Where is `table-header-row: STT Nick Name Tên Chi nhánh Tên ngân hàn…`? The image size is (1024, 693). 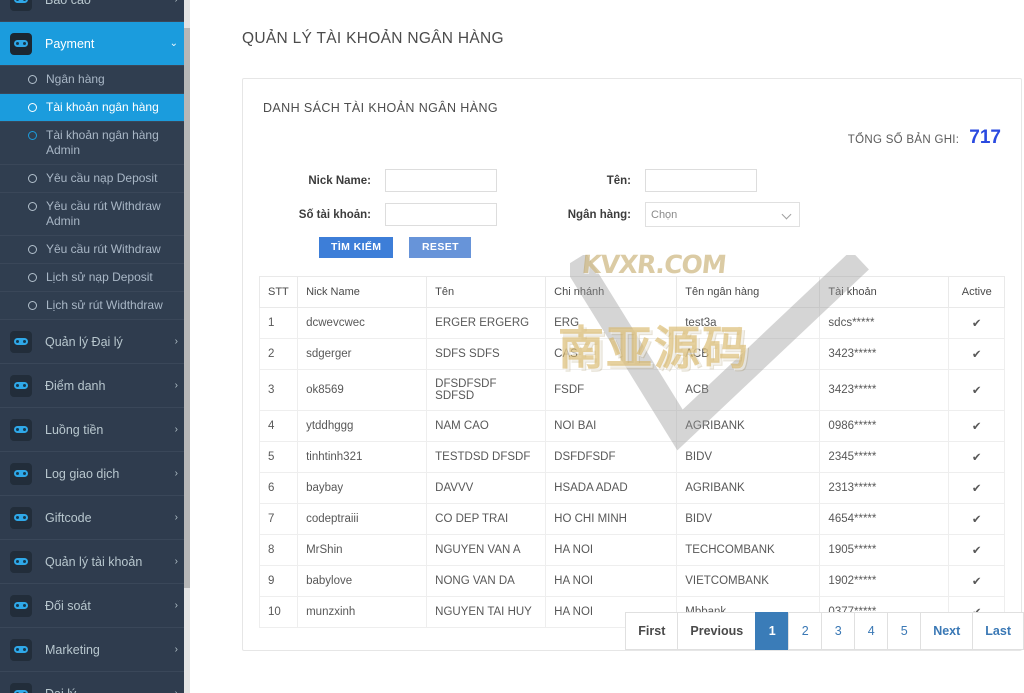
table-header-row: STT Nick Name Tên Chi nhánh Tên ngân hàn… is located at coordinates (631, 292).